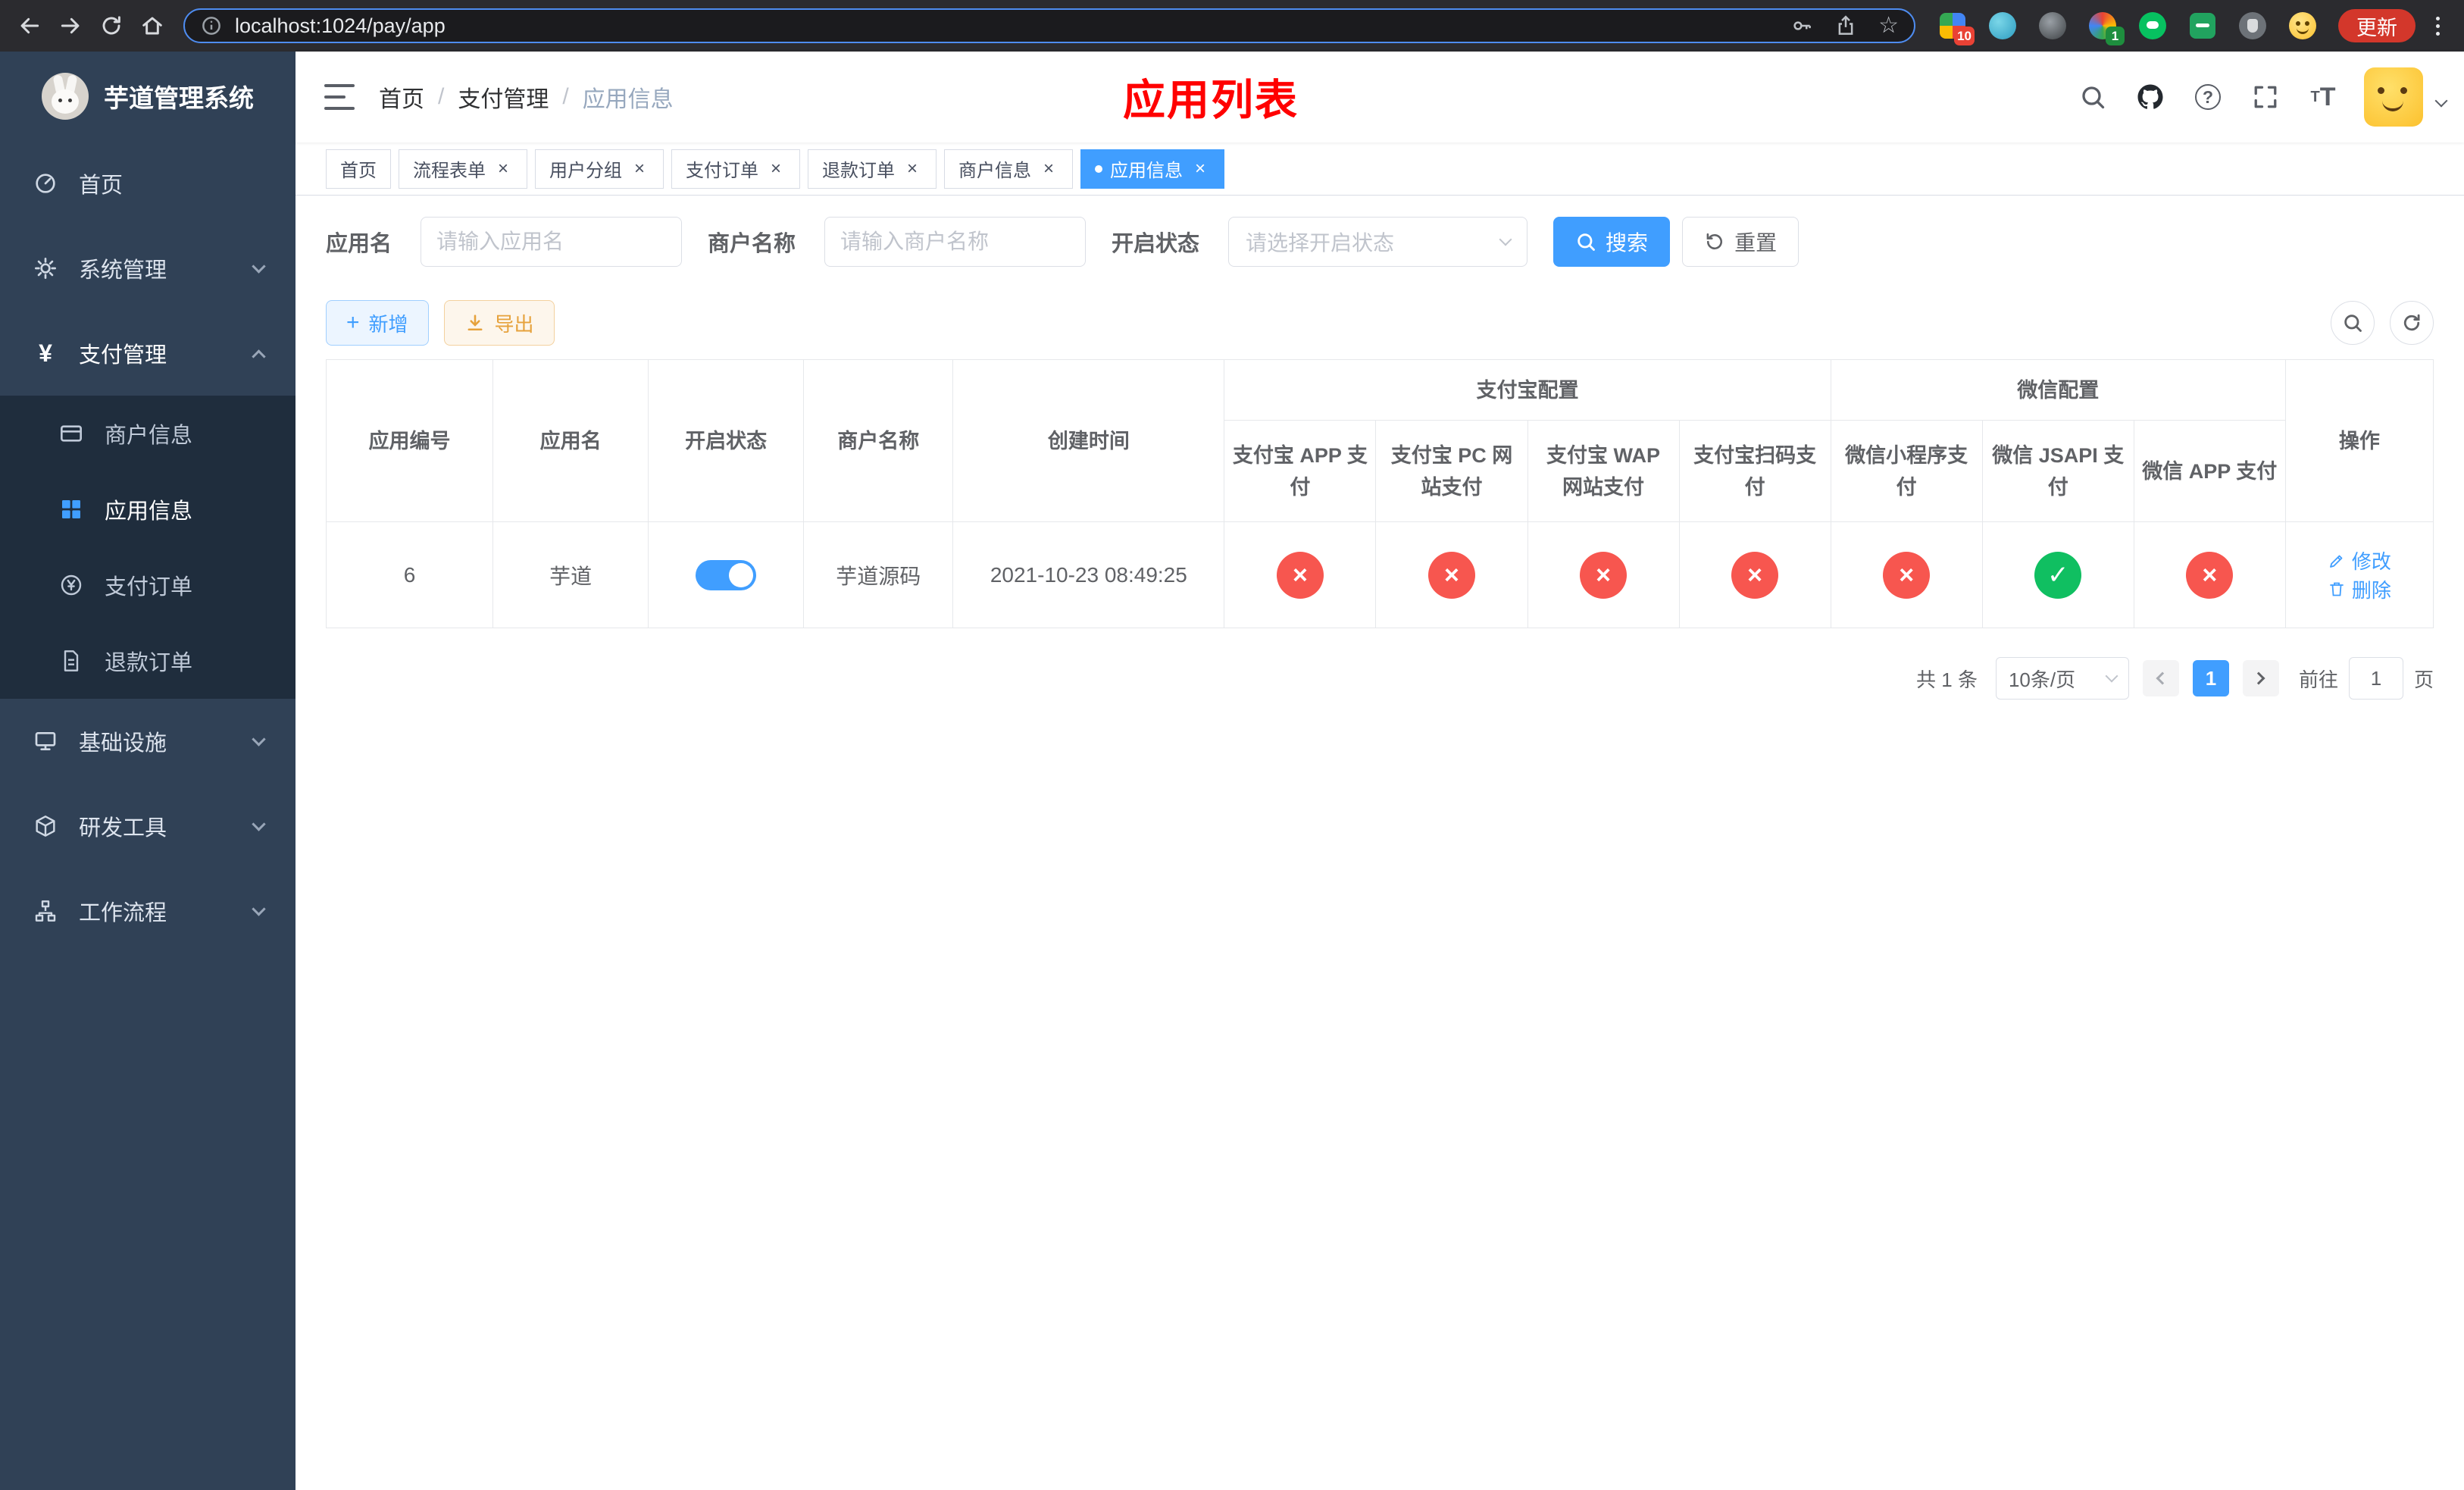  I want to click on col-header-wechat-mini: 微信小程序支付, so click(1906, 471).